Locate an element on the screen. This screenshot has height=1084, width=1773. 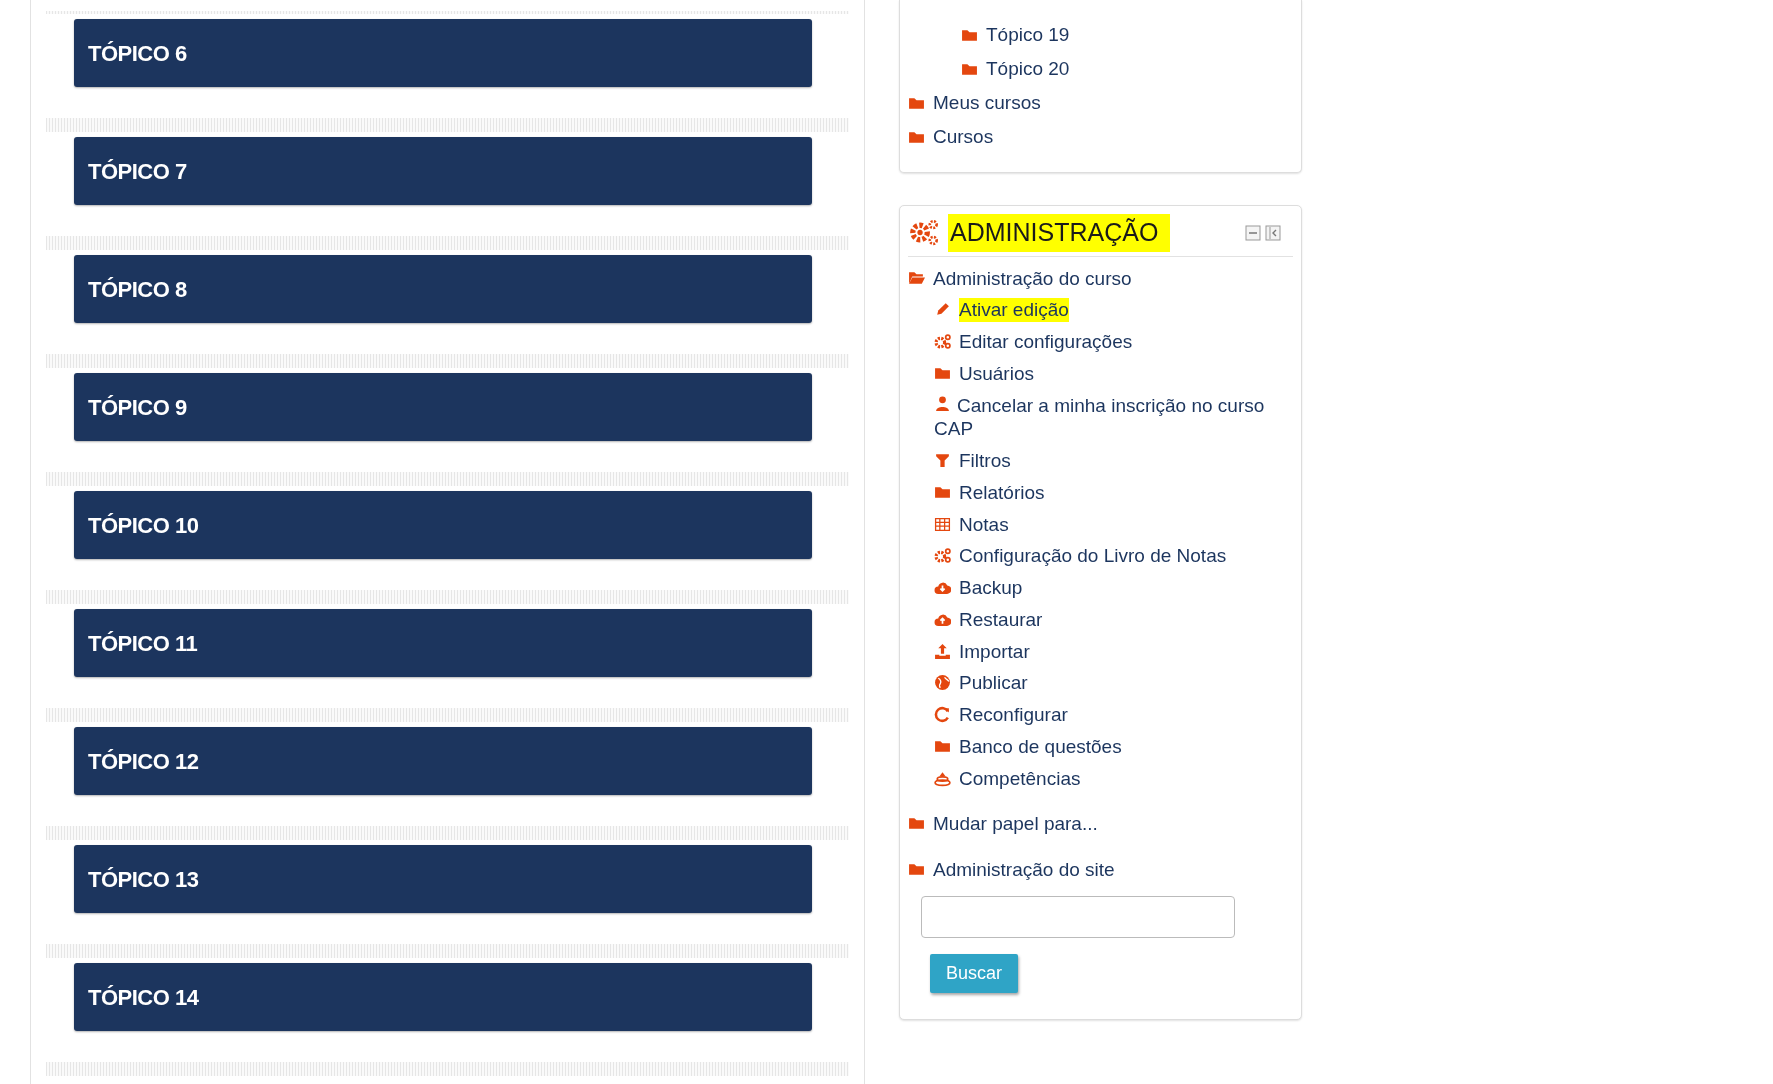
upload-icon is located at coordinates (942, 651).